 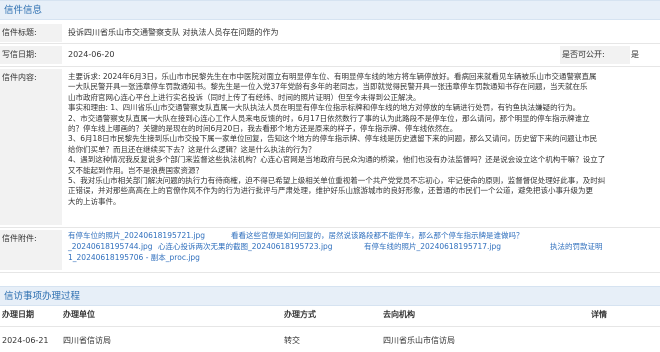 What do you see at coordinates (300, 314) in the screenshot?
I see `col-header-method: 办理方式` at bounding box center [300, 314].